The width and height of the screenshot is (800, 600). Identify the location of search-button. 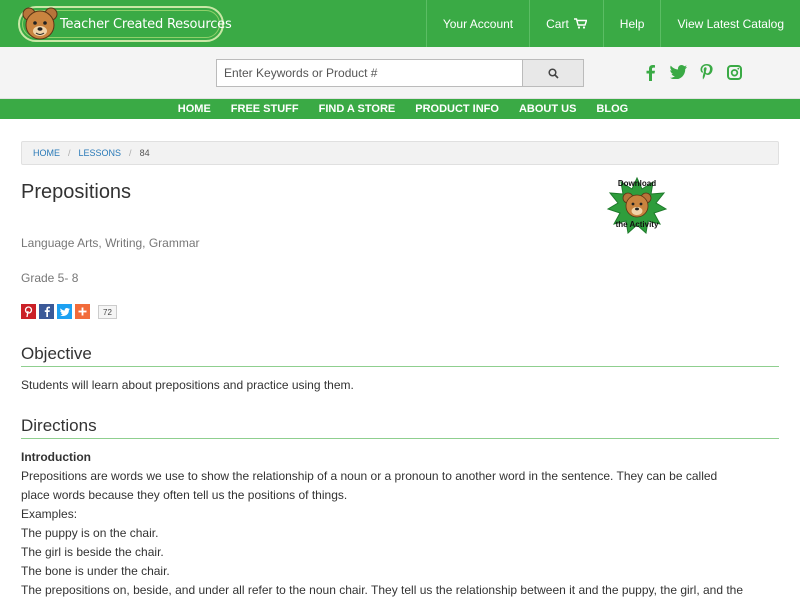
(553, 73).